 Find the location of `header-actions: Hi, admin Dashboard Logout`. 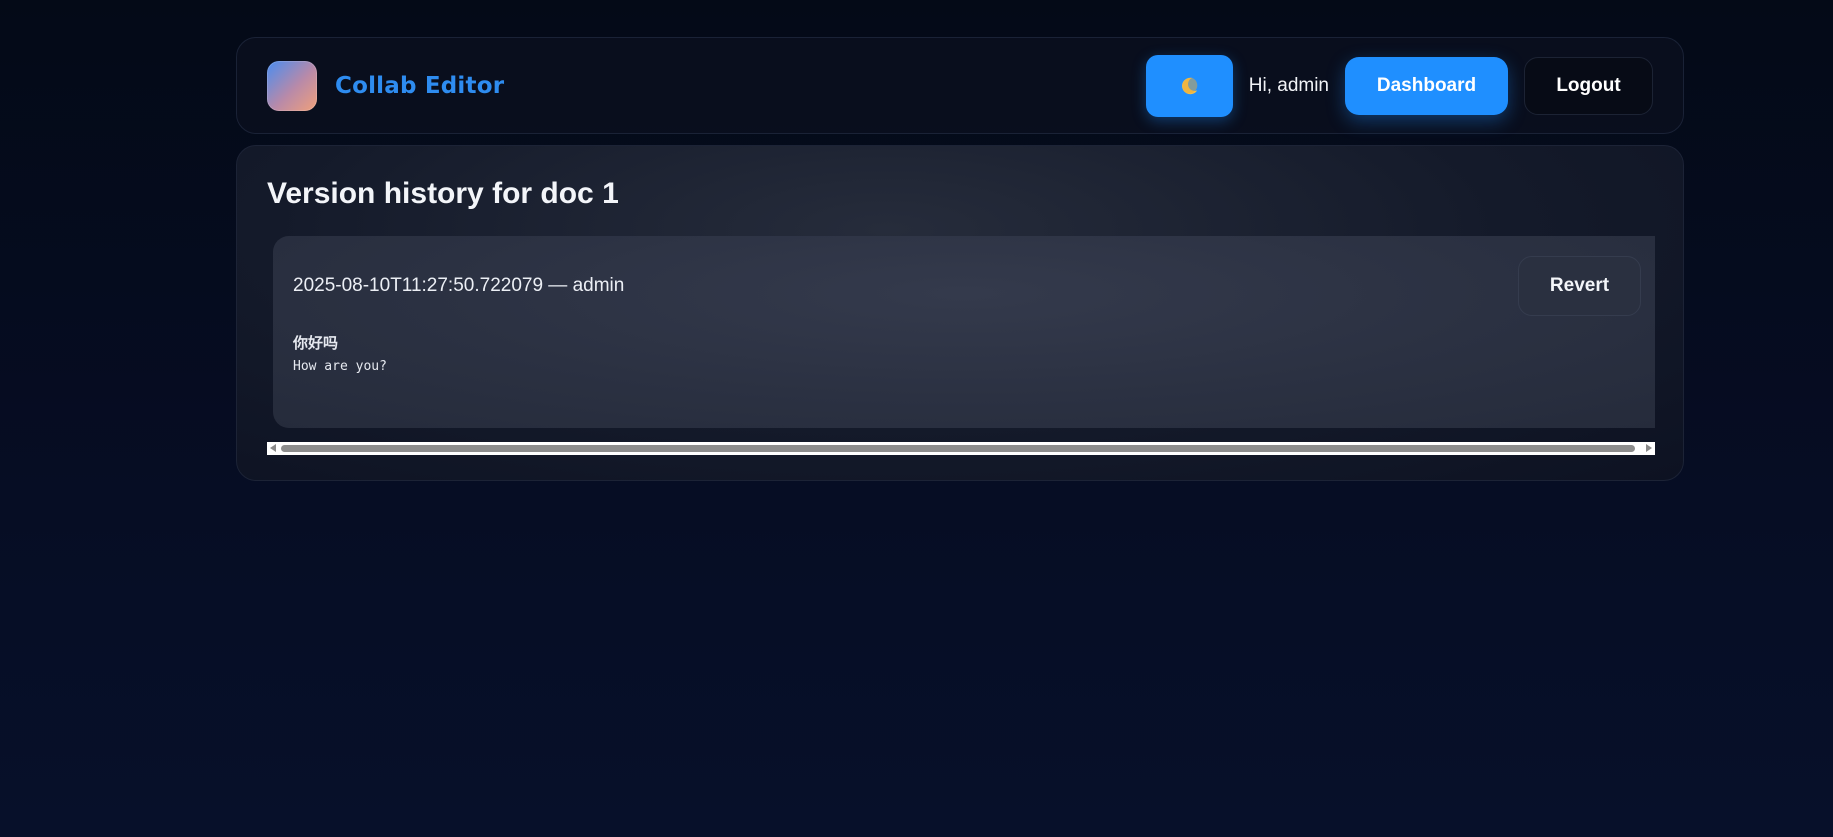

header-actions: Hi, admin Dashboard Logout is located at coordinates (1399, 85).